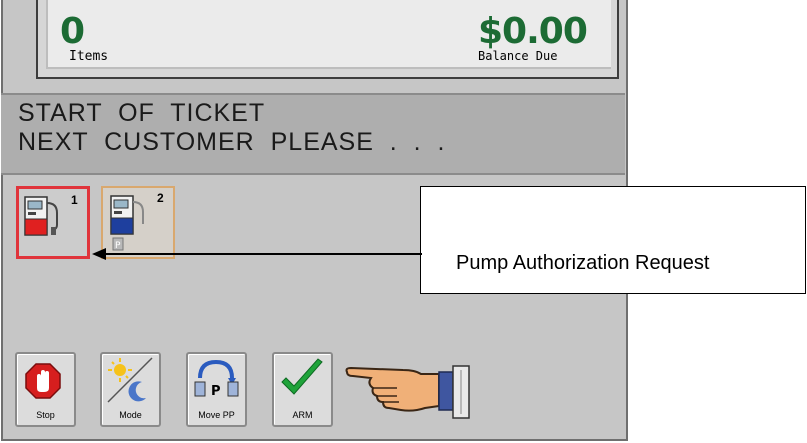  I want to click on pump-2-number: 2, so click(160, 198).